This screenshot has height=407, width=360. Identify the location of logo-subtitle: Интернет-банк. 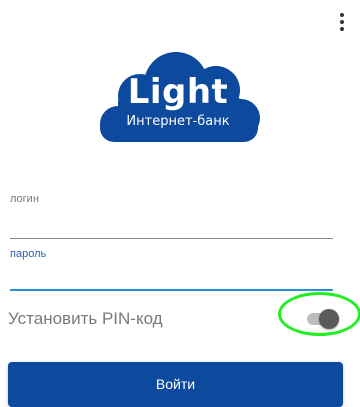
(178, 121).